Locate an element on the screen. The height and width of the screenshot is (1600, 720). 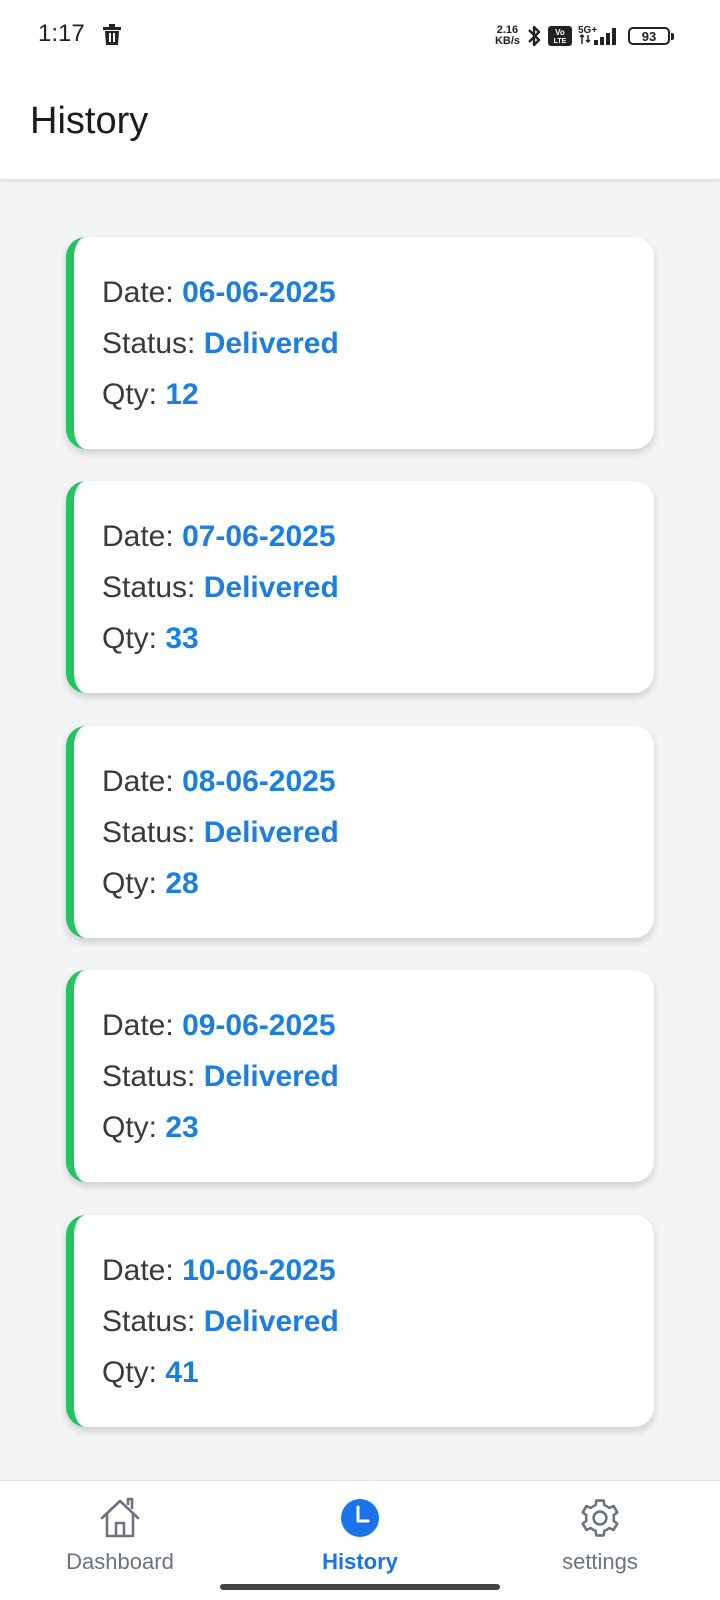
date-row: Date: 07-06-2025 is located at coordinates (378, 536).